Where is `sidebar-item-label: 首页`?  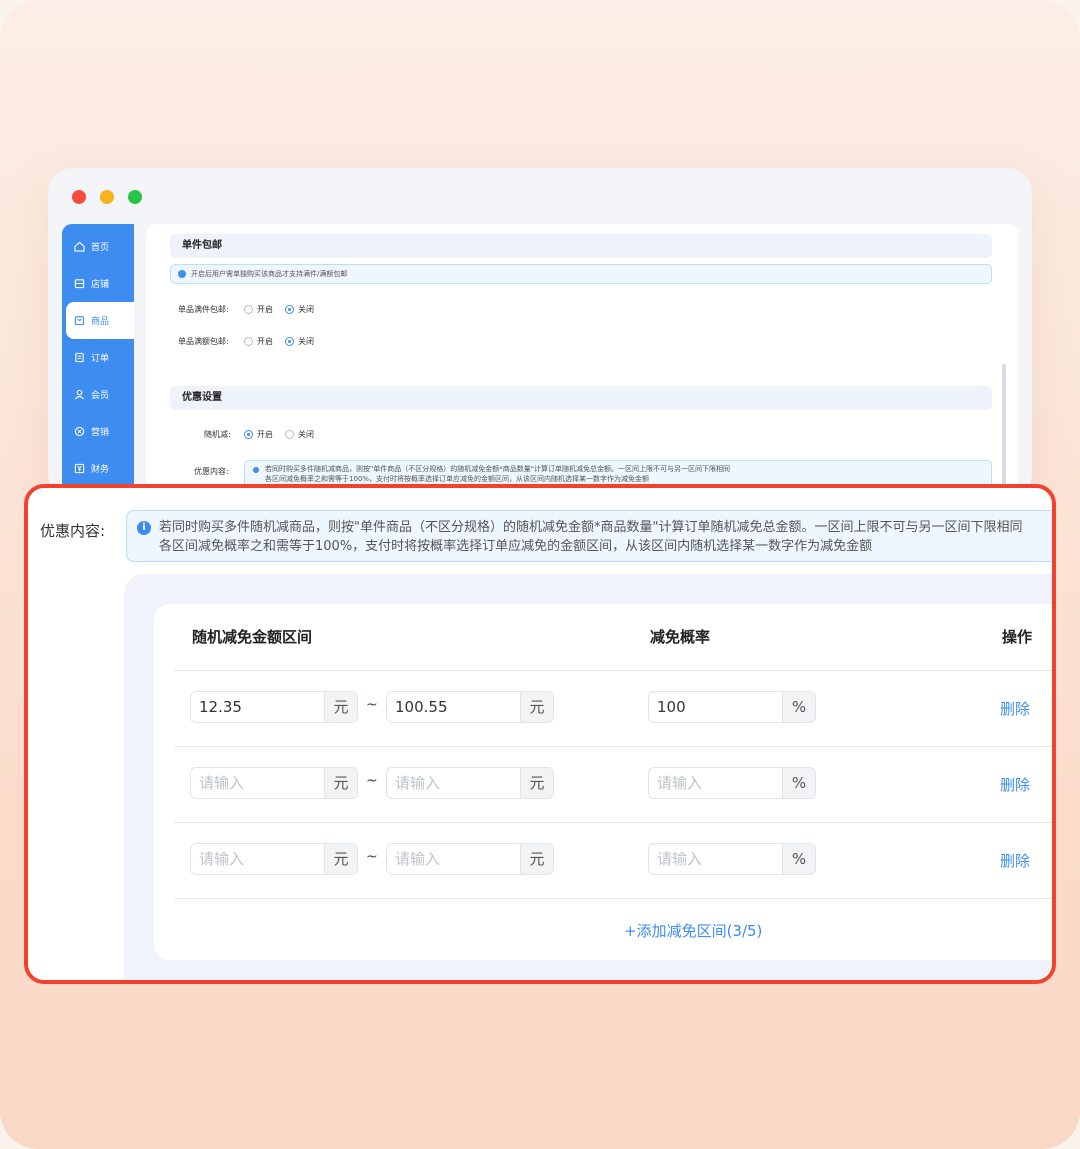 sidebar-item-label: 首页 is located at coordinates (100, 248).